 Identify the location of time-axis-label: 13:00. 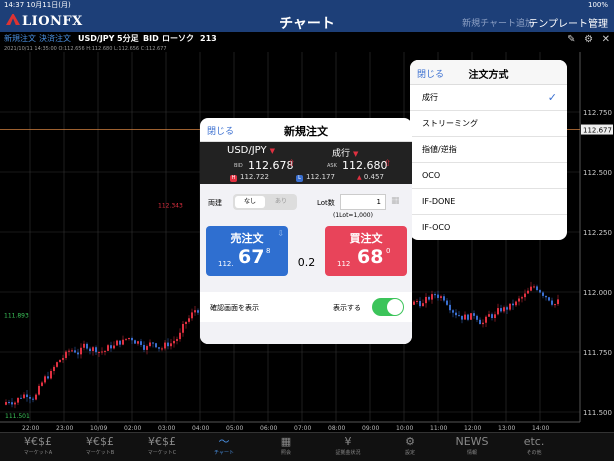
(506, 428).